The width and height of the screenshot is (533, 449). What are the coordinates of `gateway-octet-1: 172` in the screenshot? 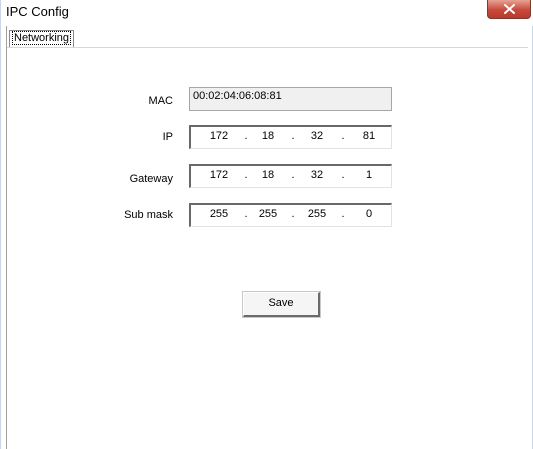 It's located at (219, 175).